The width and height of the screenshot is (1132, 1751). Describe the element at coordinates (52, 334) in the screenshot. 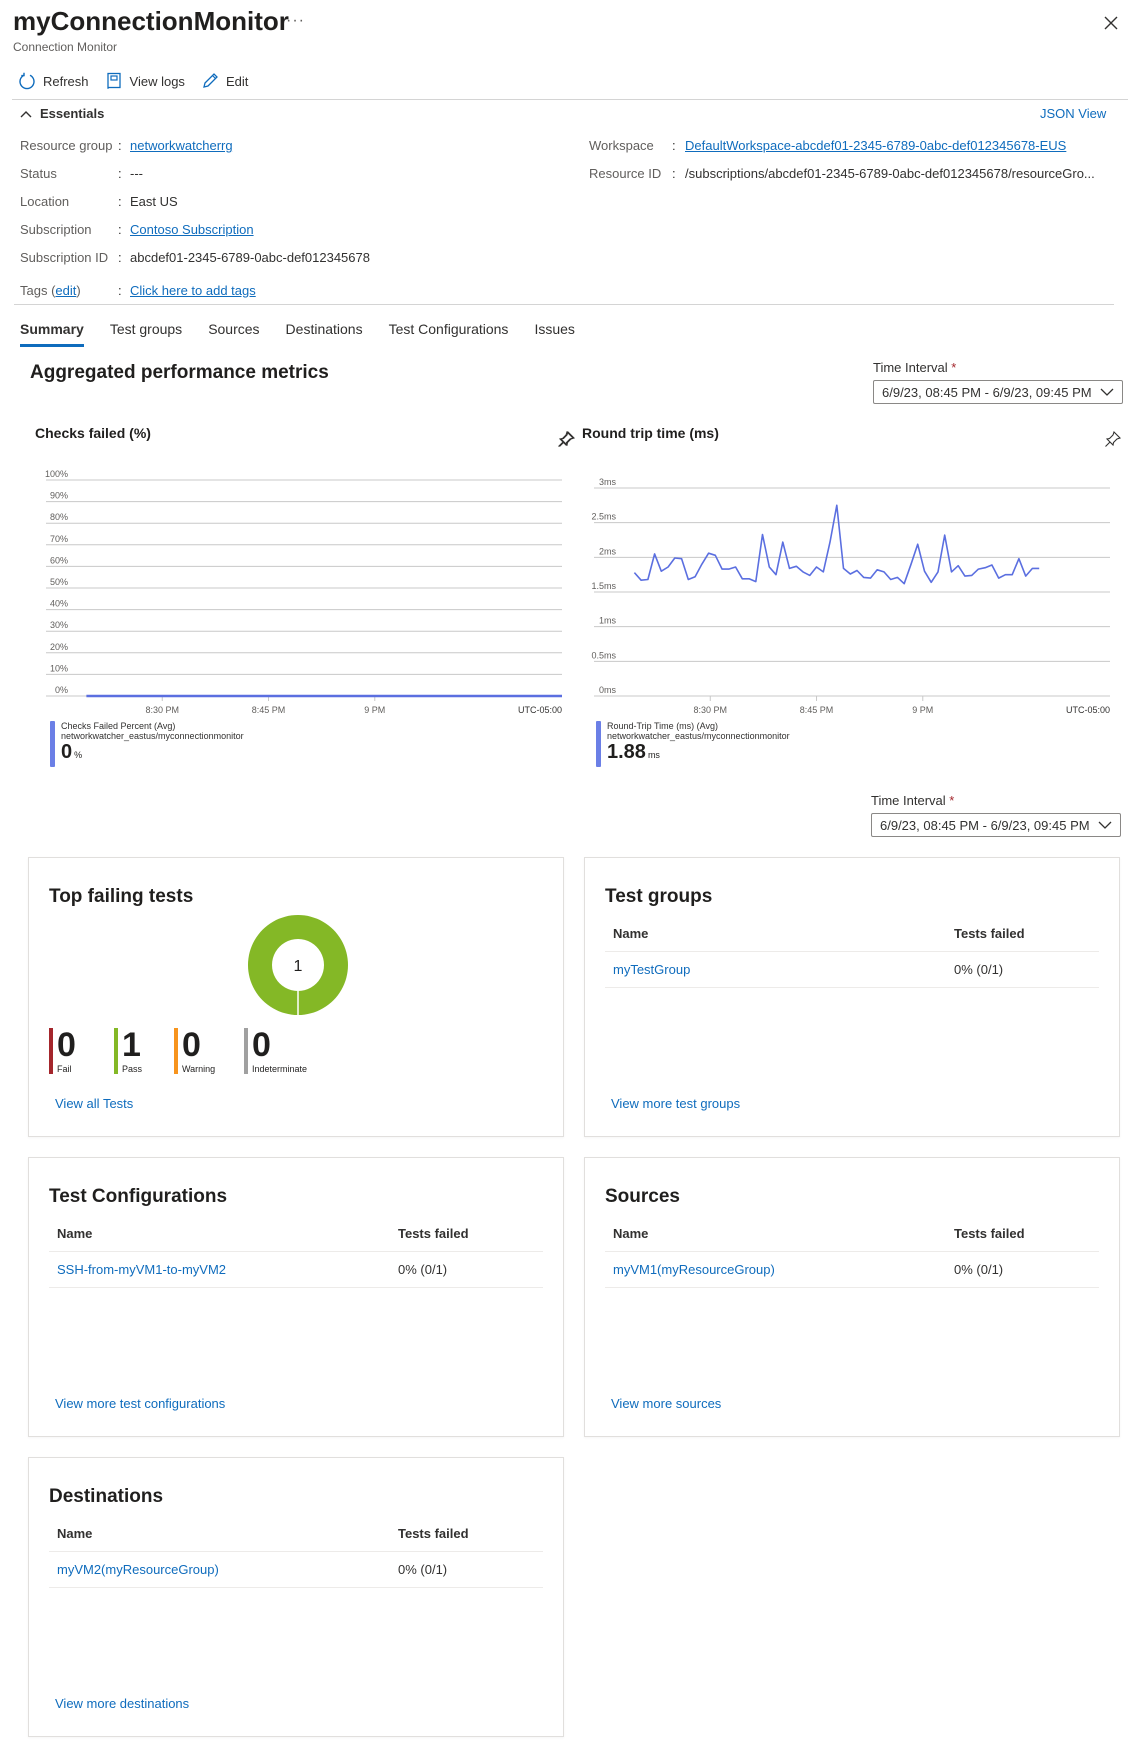

I see `tab-summary: Summary` at that location.